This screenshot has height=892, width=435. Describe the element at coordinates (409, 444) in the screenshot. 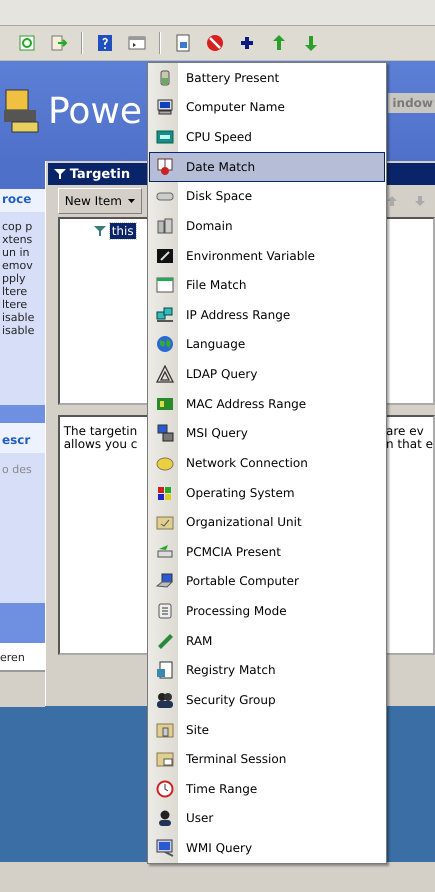

I see `description-text: n that e` at that location.